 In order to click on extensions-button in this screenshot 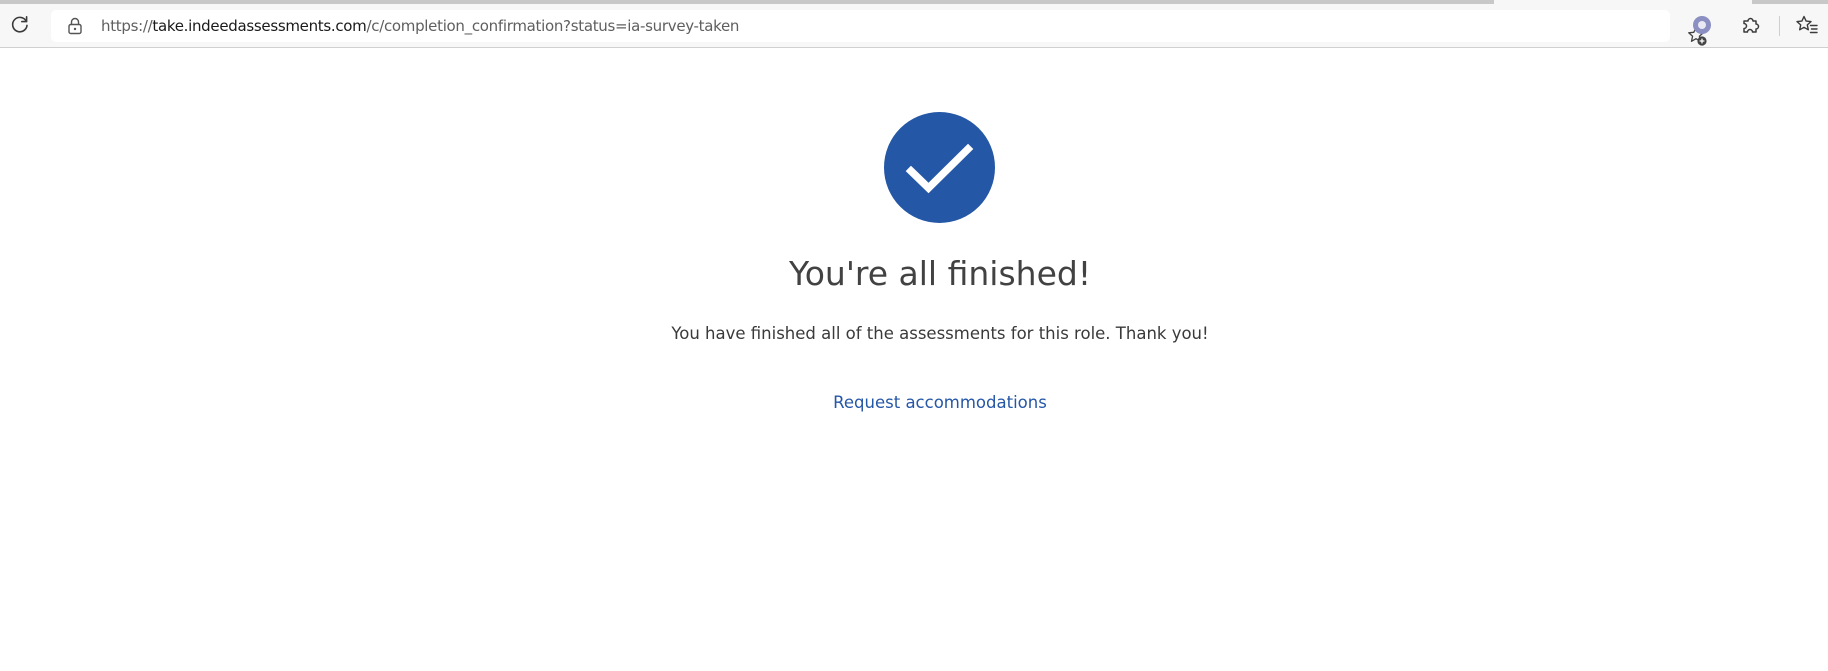, I will do `click(1751, 25)`.